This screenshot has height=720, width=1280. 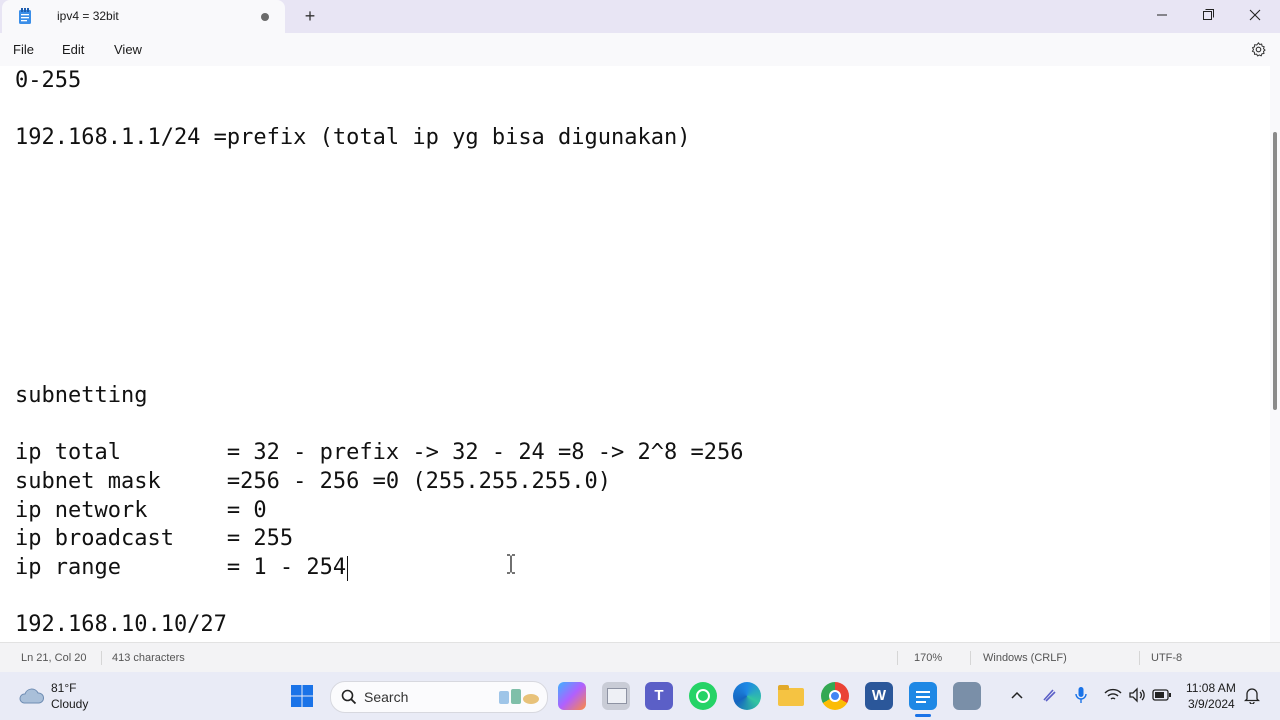 I want to click on editor-line-8: ip range = 1 - 254, so click(x=181, y=567).